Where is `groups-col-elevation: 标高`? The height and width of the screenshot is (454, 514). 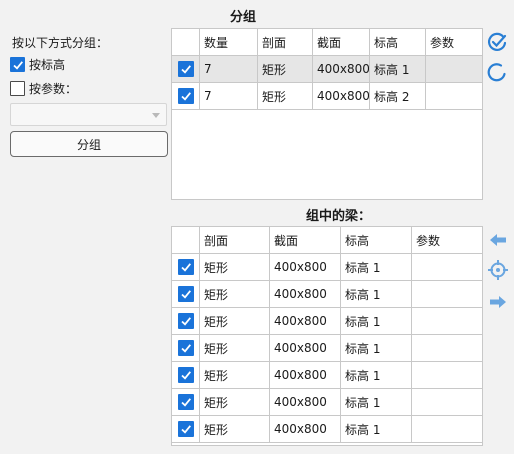 groups-col-elevation: 标高 is located at coordinates (397, 42).